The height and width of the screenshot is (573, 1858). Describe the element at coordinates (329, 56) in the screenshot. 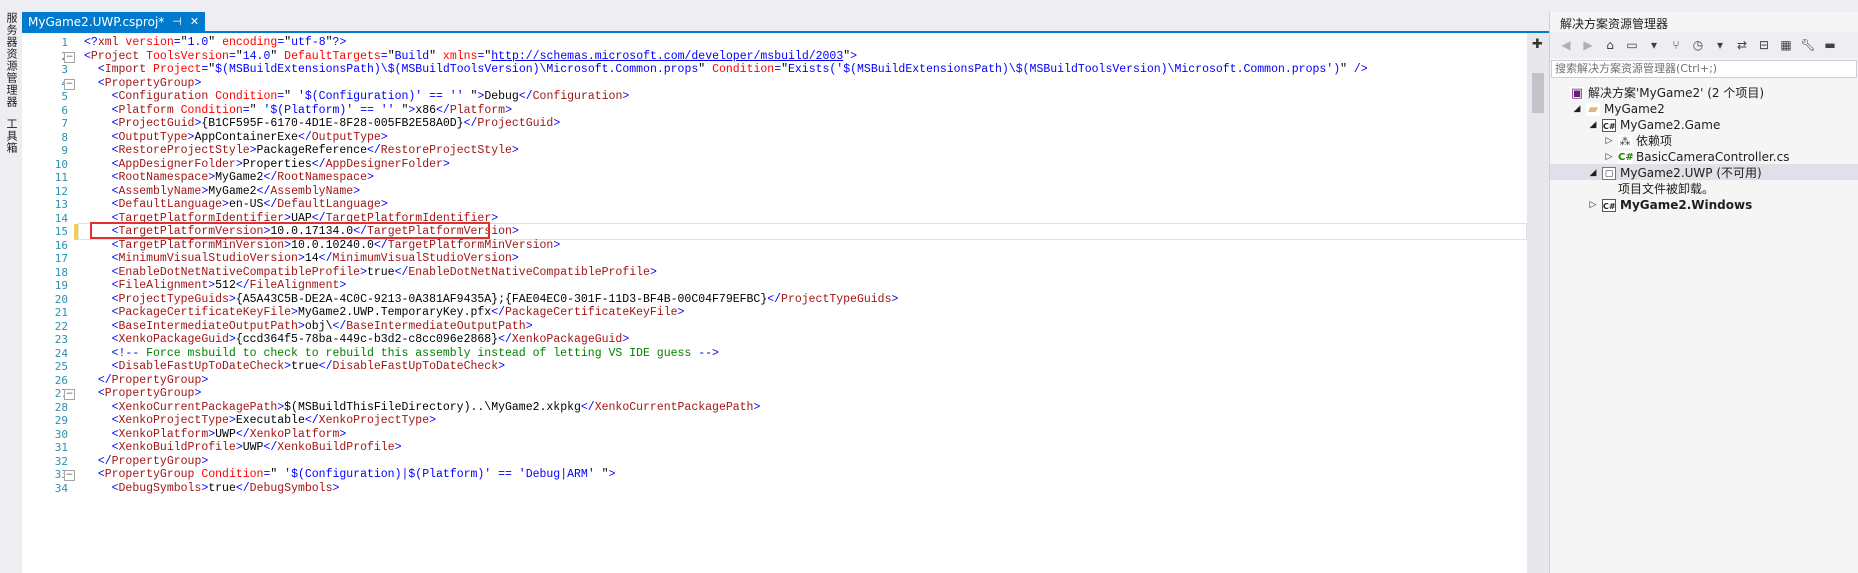

I see `code-token: DefaultTargets` at that location.